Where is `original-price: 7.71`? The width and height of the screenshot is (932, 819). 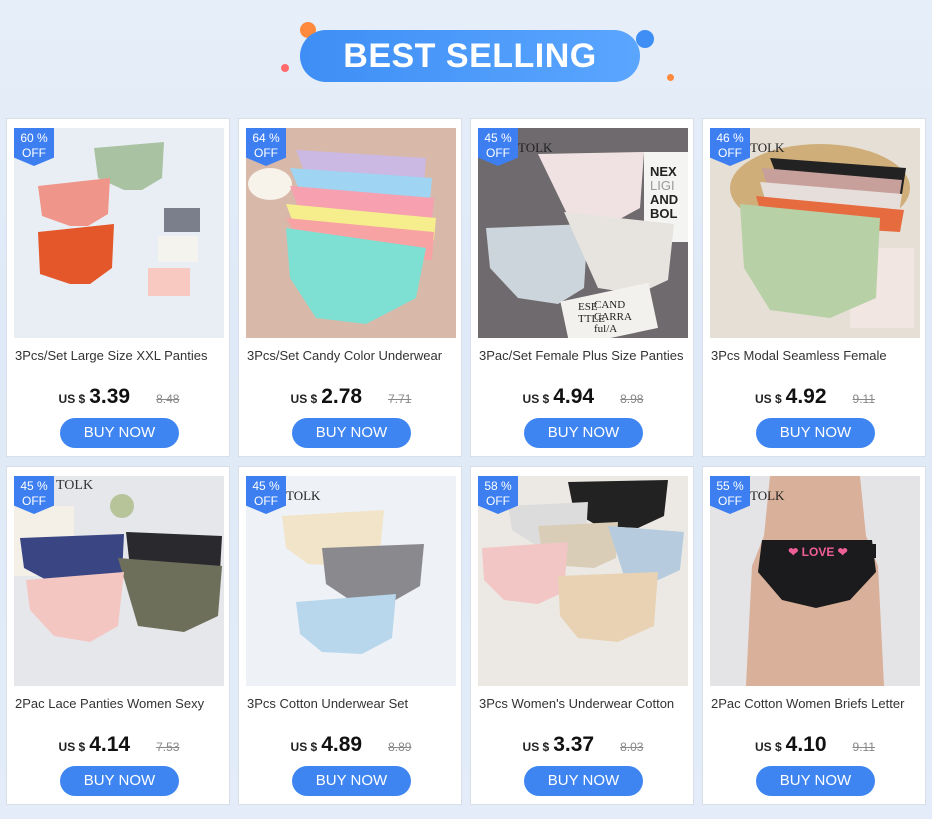
original-price: 7.71 is located at coordinates (400, 399).